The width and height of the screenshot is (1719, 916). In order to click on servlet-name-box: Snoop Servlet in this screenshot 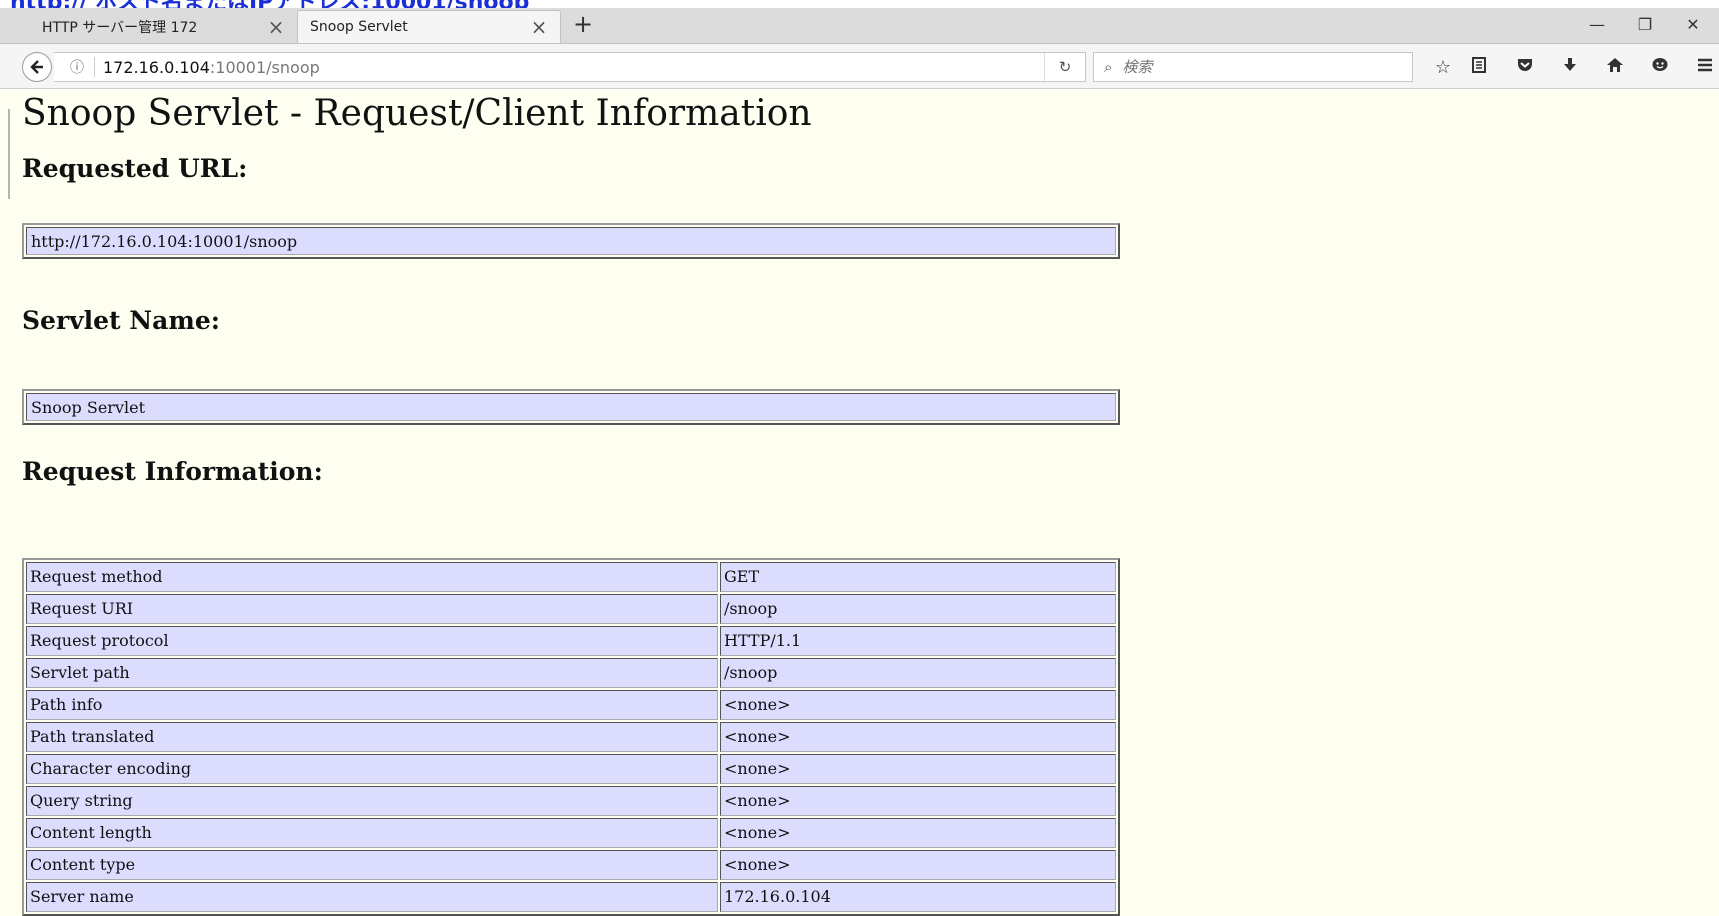, I will do `click(571, 407)`.